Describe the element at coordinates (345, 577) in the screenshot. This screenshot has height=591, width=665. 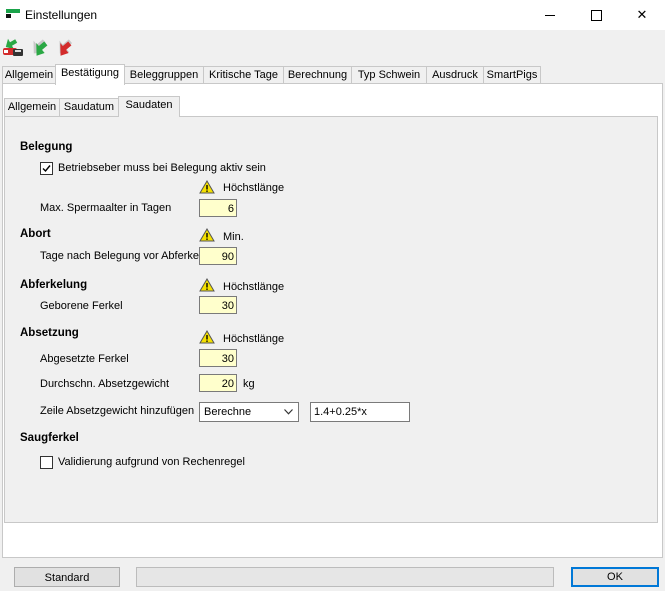
I see `progress-bar` at that location.